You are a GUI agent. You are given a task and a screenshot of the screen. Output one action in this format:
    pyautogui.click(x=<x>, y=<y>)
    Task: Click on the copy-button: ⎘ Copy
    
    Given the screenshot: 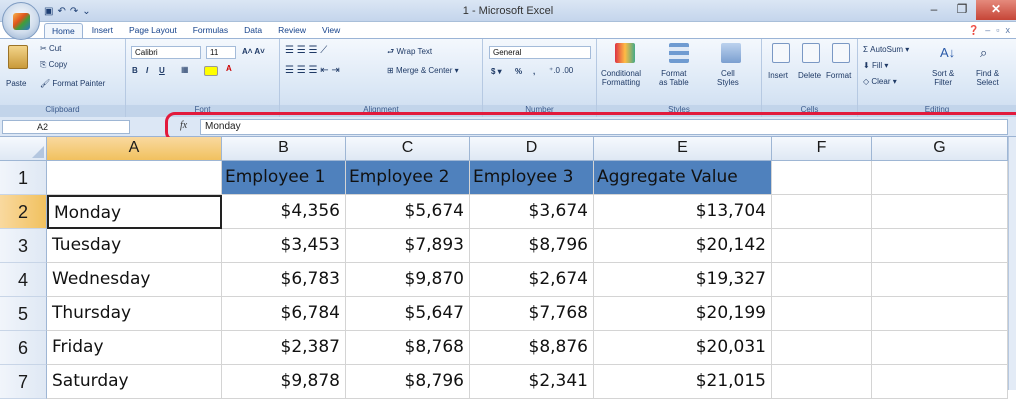 What is the action you would take?
    pyautogui.click(x=53, y=65)
    